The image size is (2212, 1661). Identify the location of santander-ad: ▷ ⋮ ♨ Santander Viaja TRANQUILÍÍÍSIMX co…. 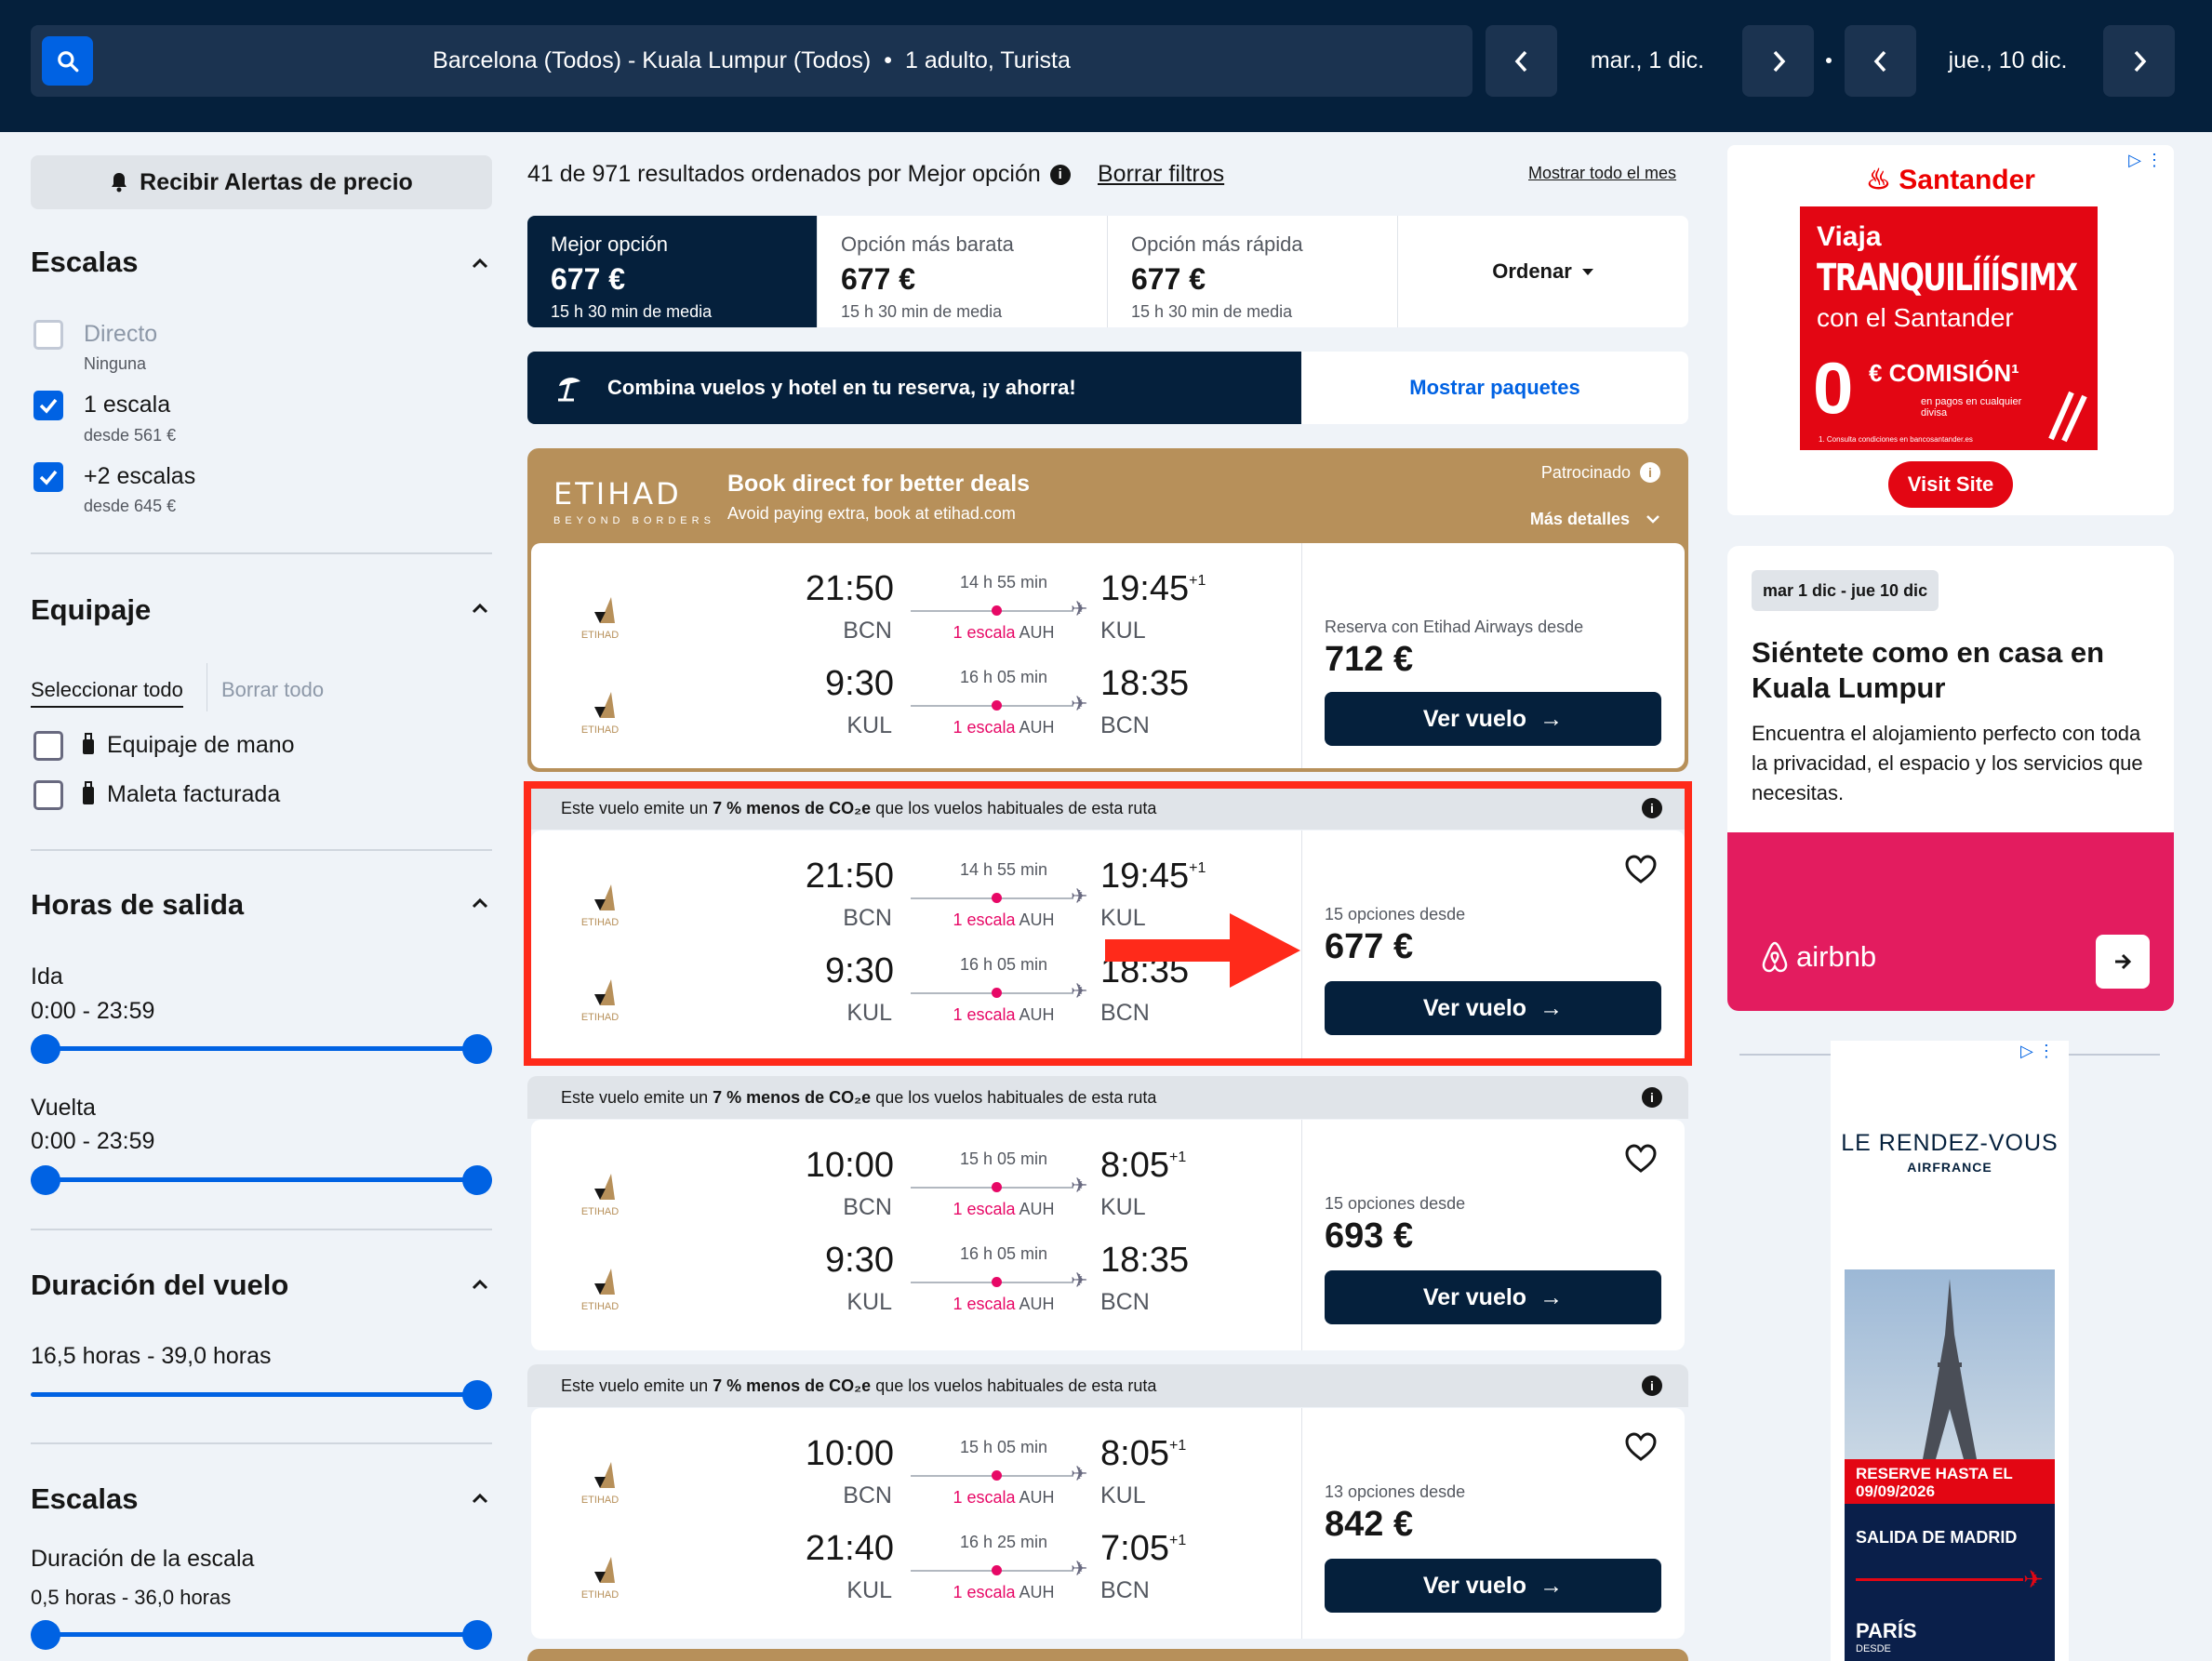
(1951, 330).